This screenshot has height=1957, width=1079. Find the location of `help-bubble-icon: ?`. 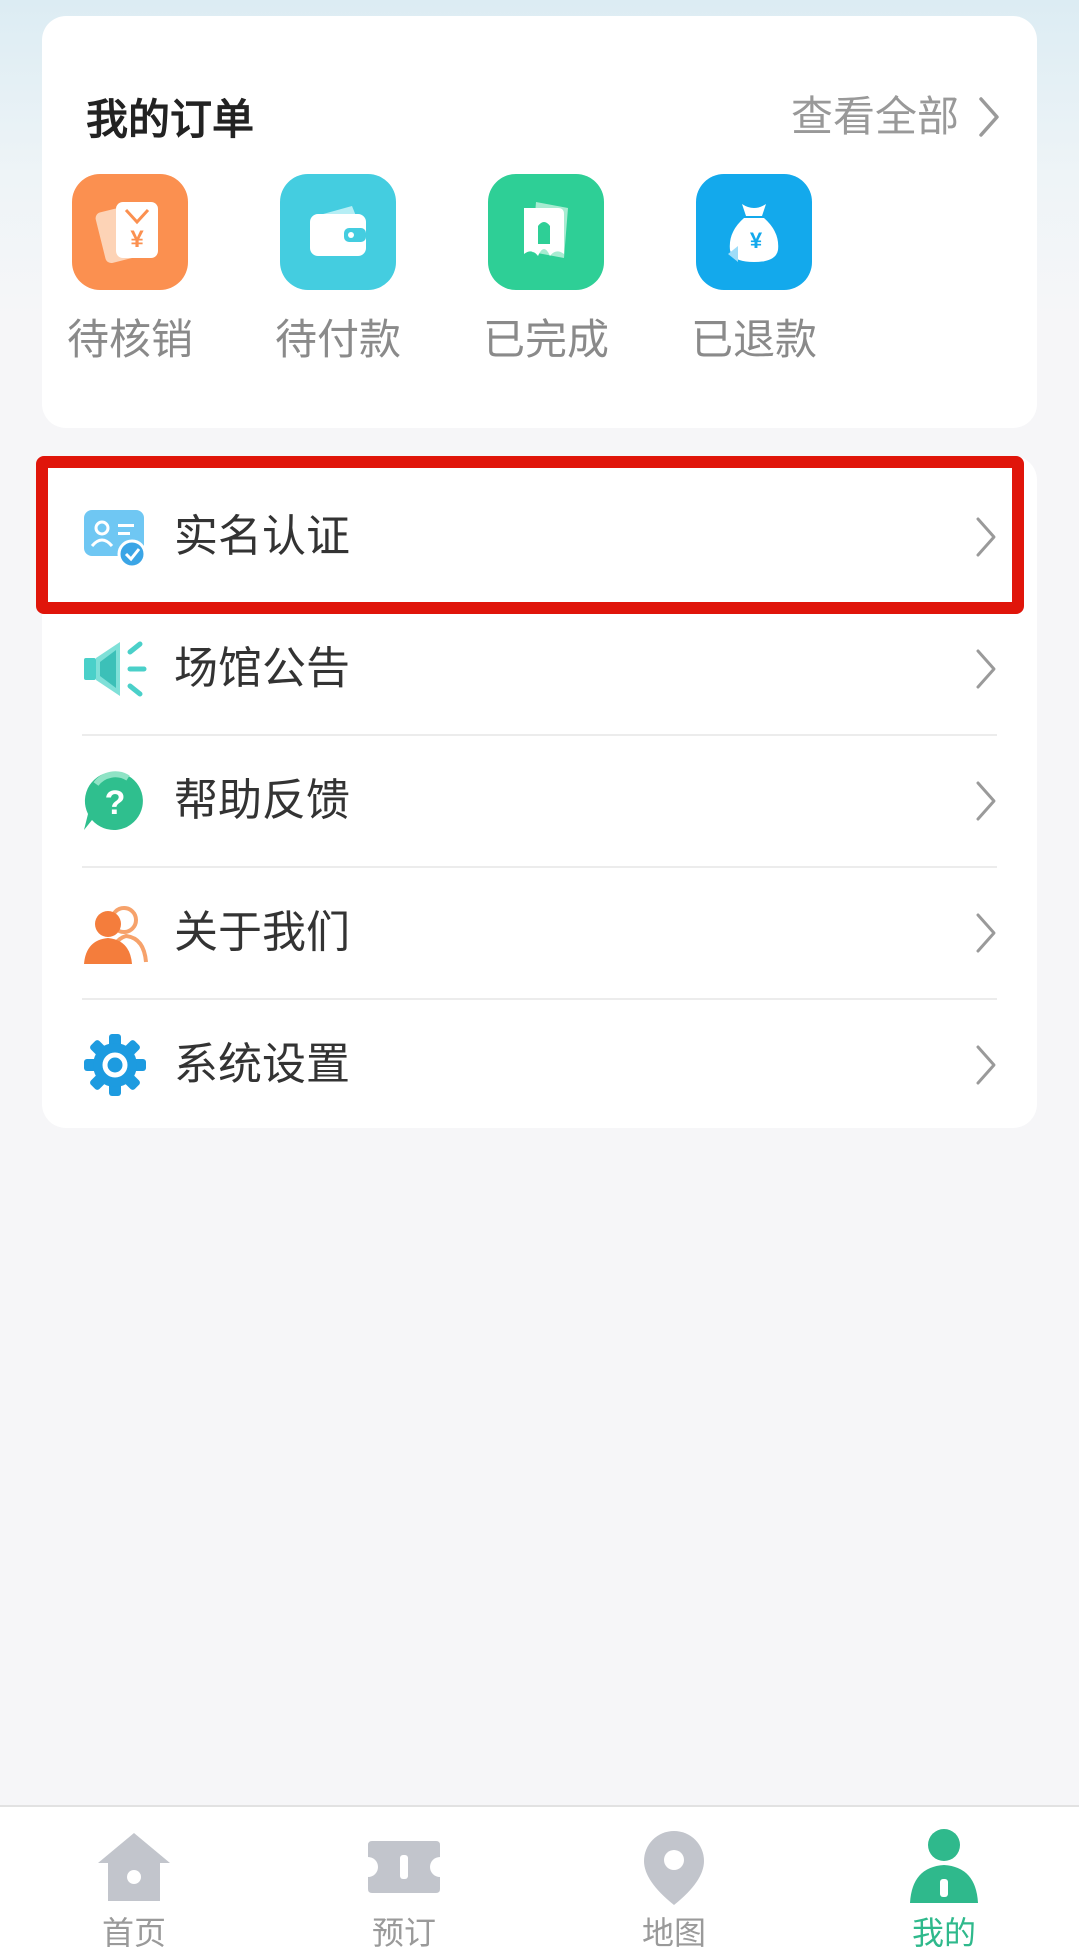

help-bubble-icon: ? is located at coordinates (113, 800).